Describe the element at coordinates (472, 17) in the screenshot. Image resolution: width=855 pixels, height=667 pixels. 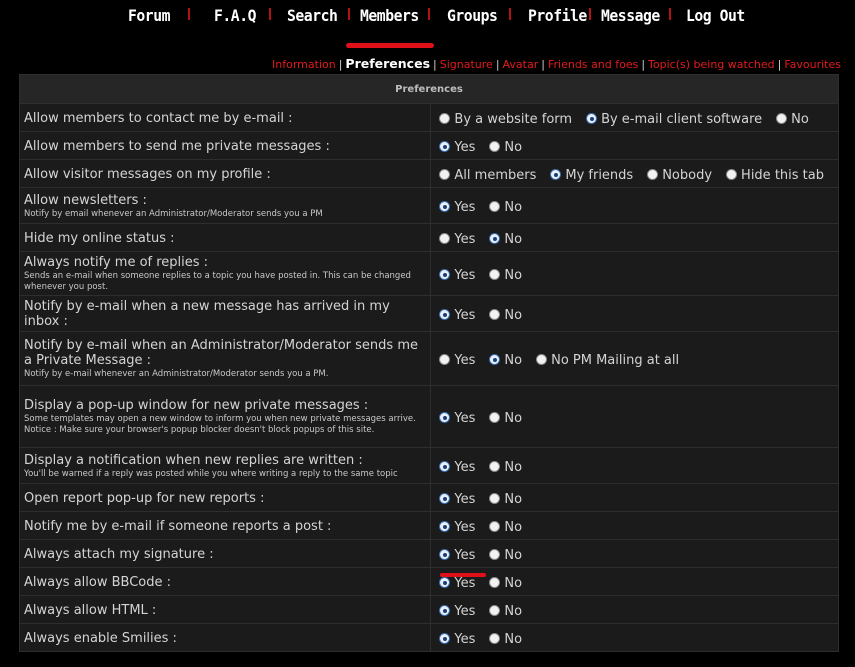
I see `nav-groups: Groups` at that location.